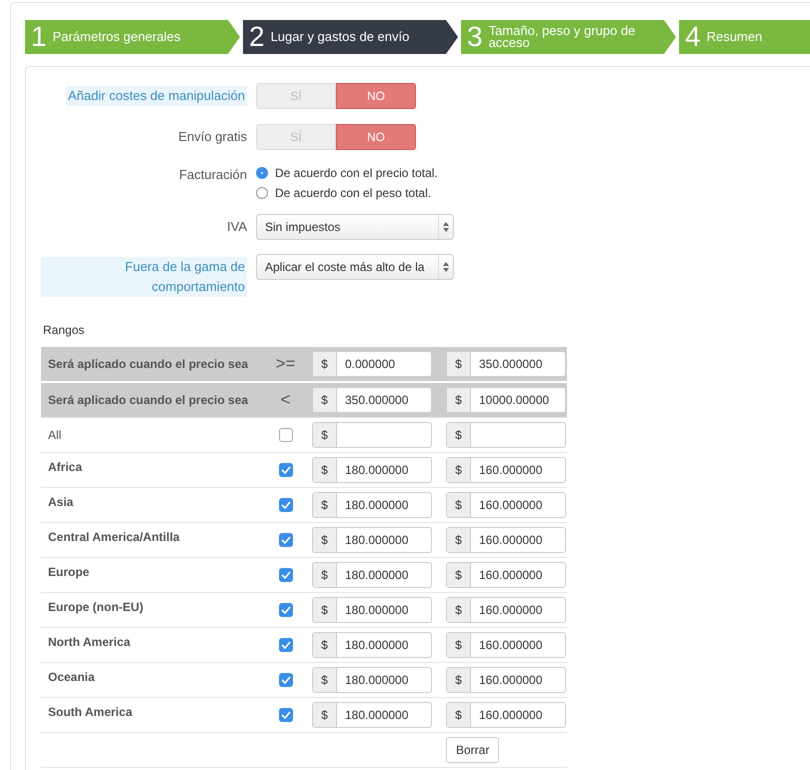  Describe the element at coordinates (473, 750) in the screenshot. I see `delete-button: Borrar` at that location.